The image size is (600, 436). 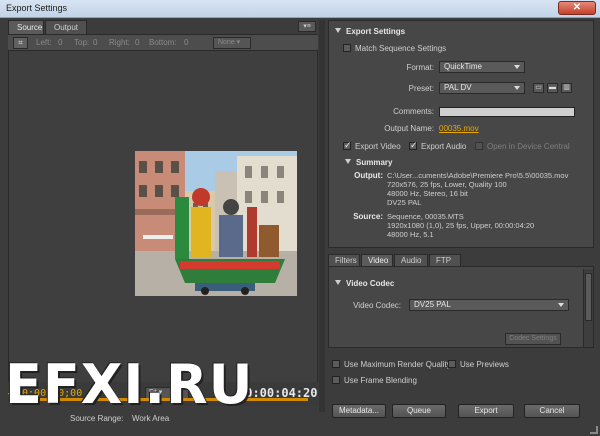 I want to click on output-name-label: Output Name:, so click(x=409, y=128).